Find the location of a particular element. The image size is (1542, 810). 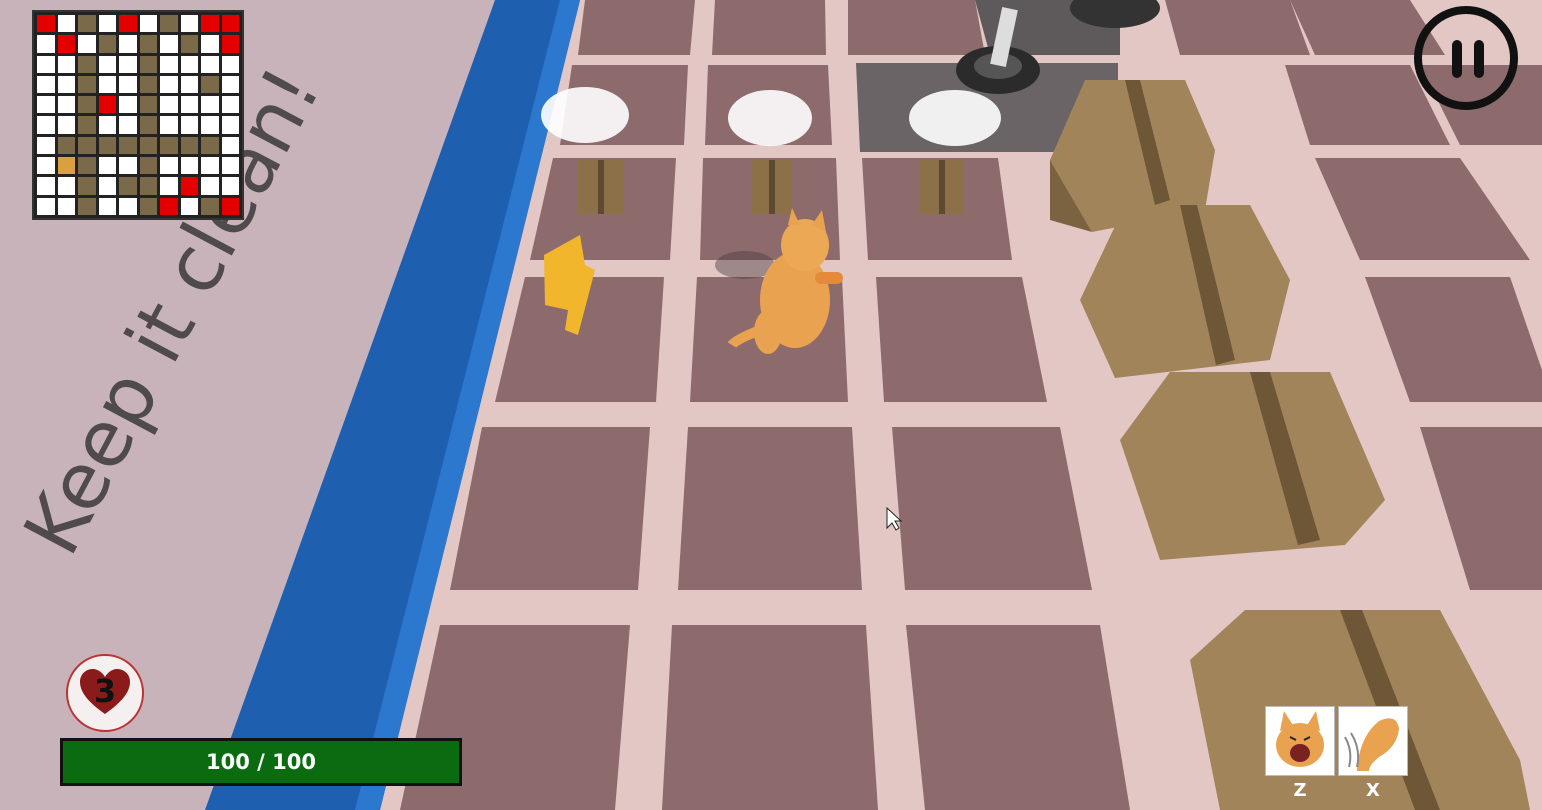

pause-button is located at coordinates (1466, 58).